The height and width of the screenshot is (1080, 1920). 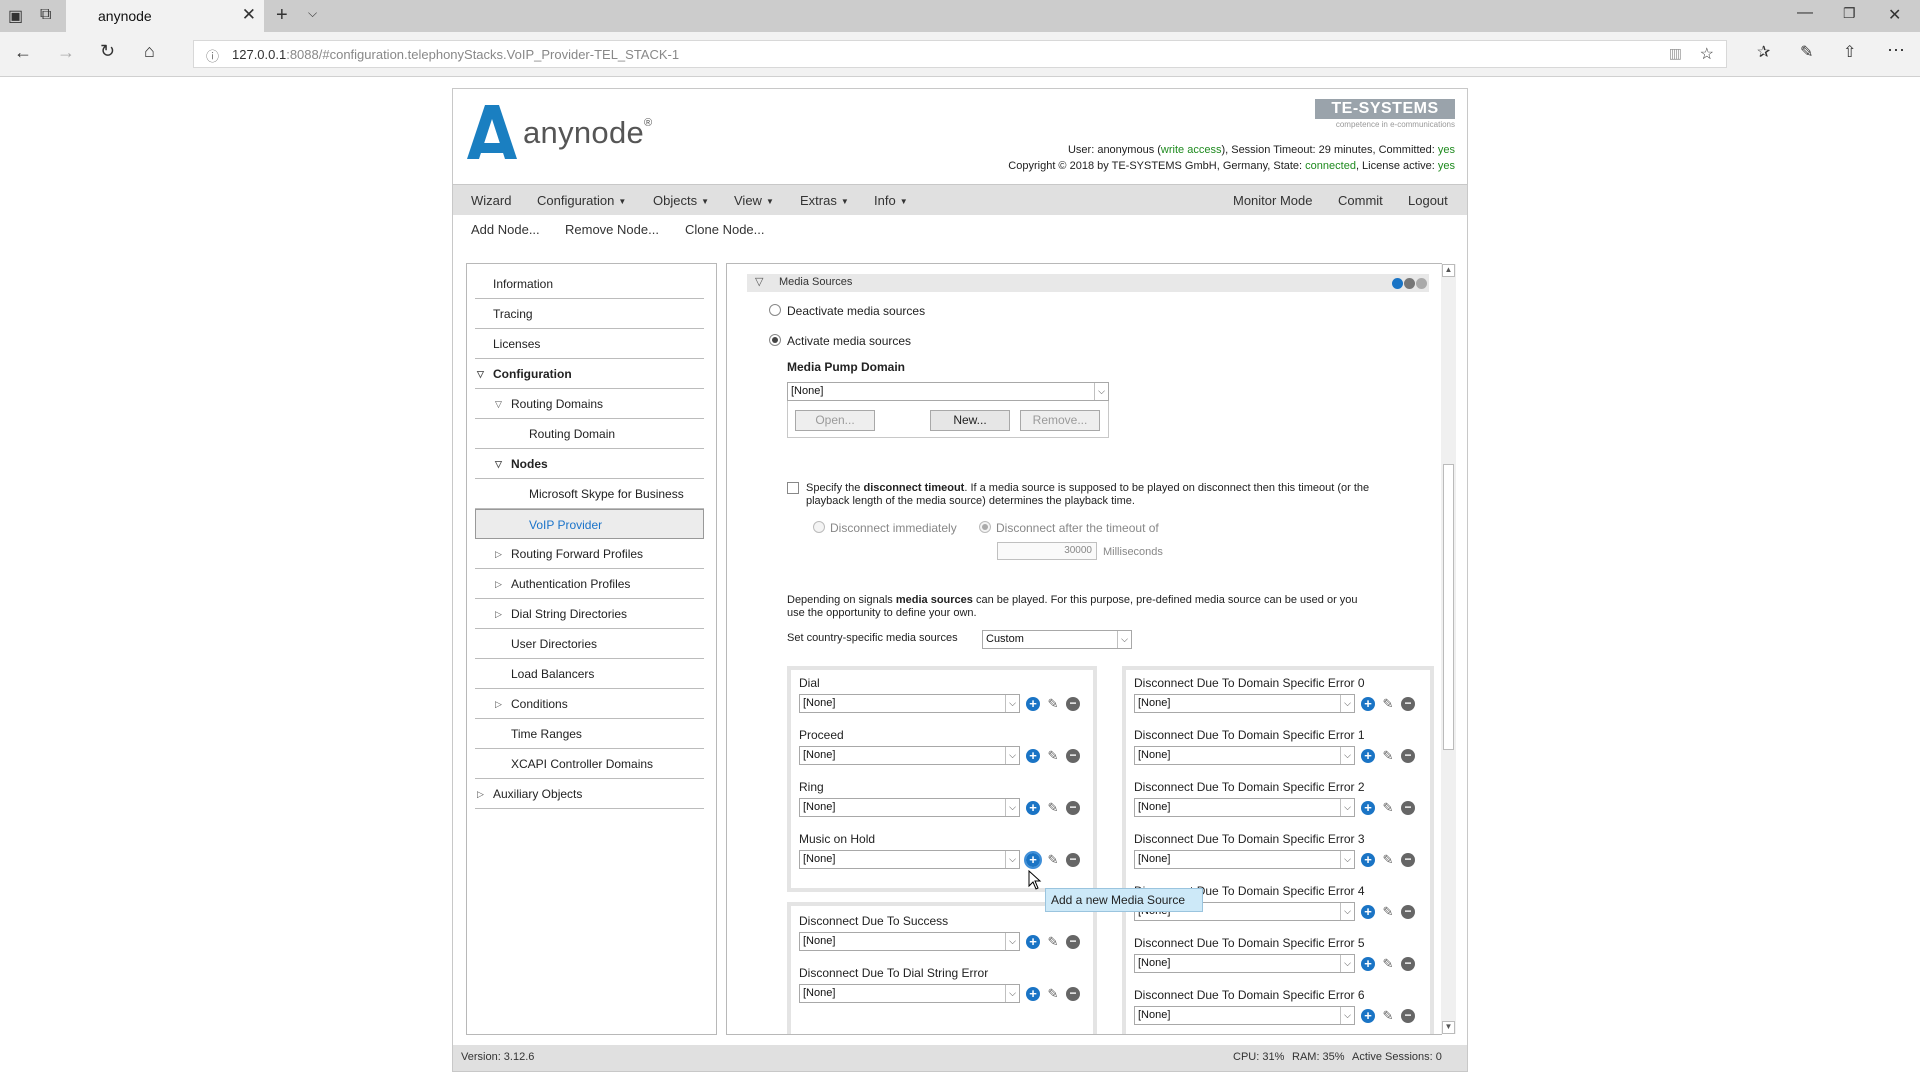 I want to click on content-scrollbar: ▲ ▼, so click(x=1448, y=649).